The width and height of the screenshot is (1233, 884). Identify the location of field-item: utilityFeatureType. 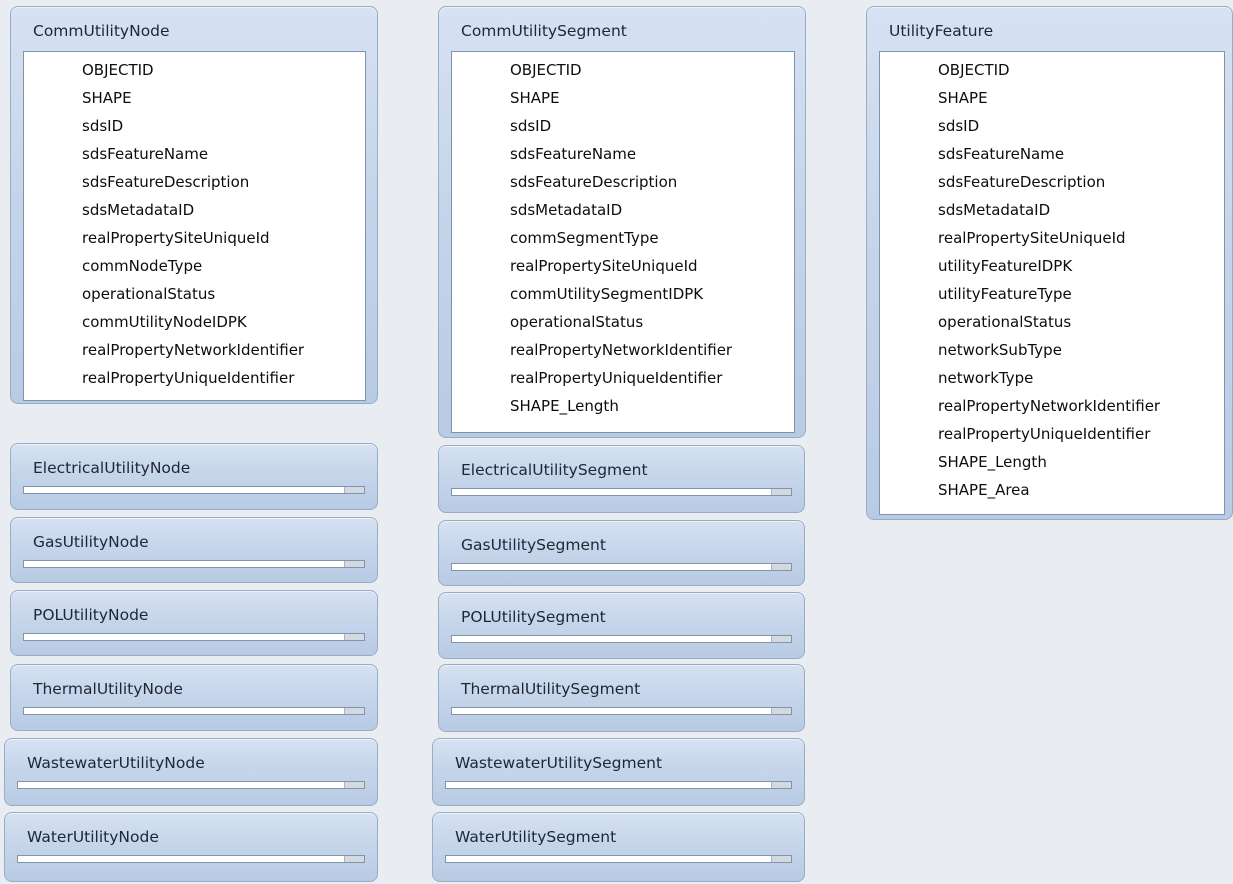
(1052, 294).